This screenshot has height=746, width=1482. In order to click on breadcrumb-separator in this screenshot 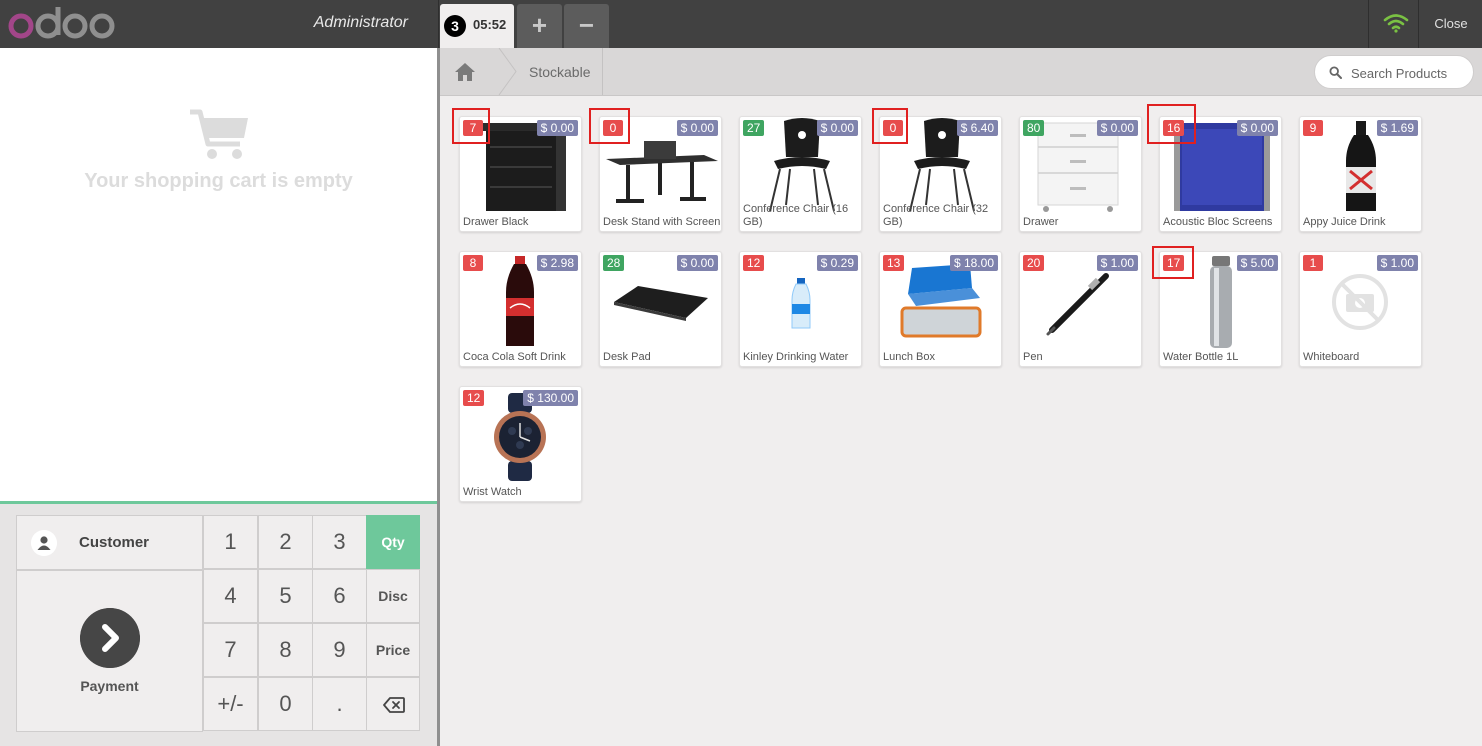, I will do `click(507, 71)`.